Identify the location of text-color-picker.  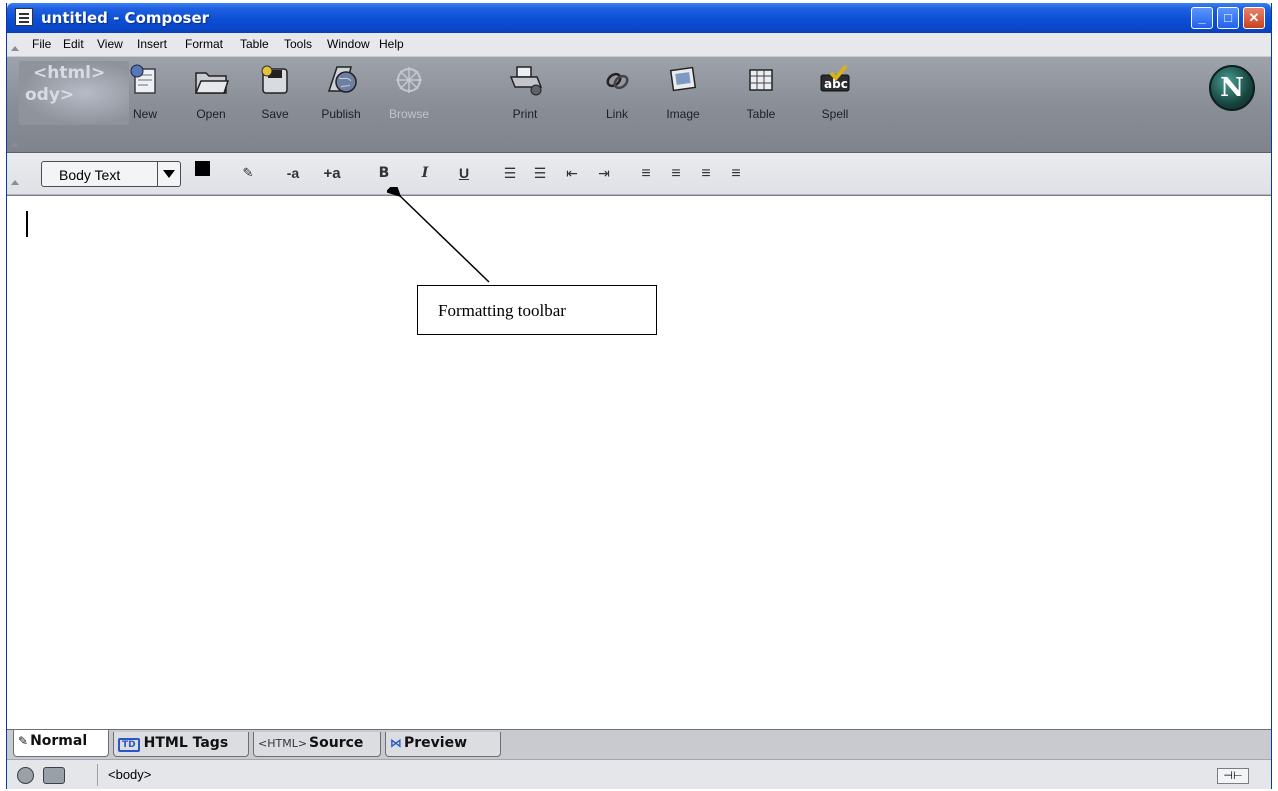
(208, 174).